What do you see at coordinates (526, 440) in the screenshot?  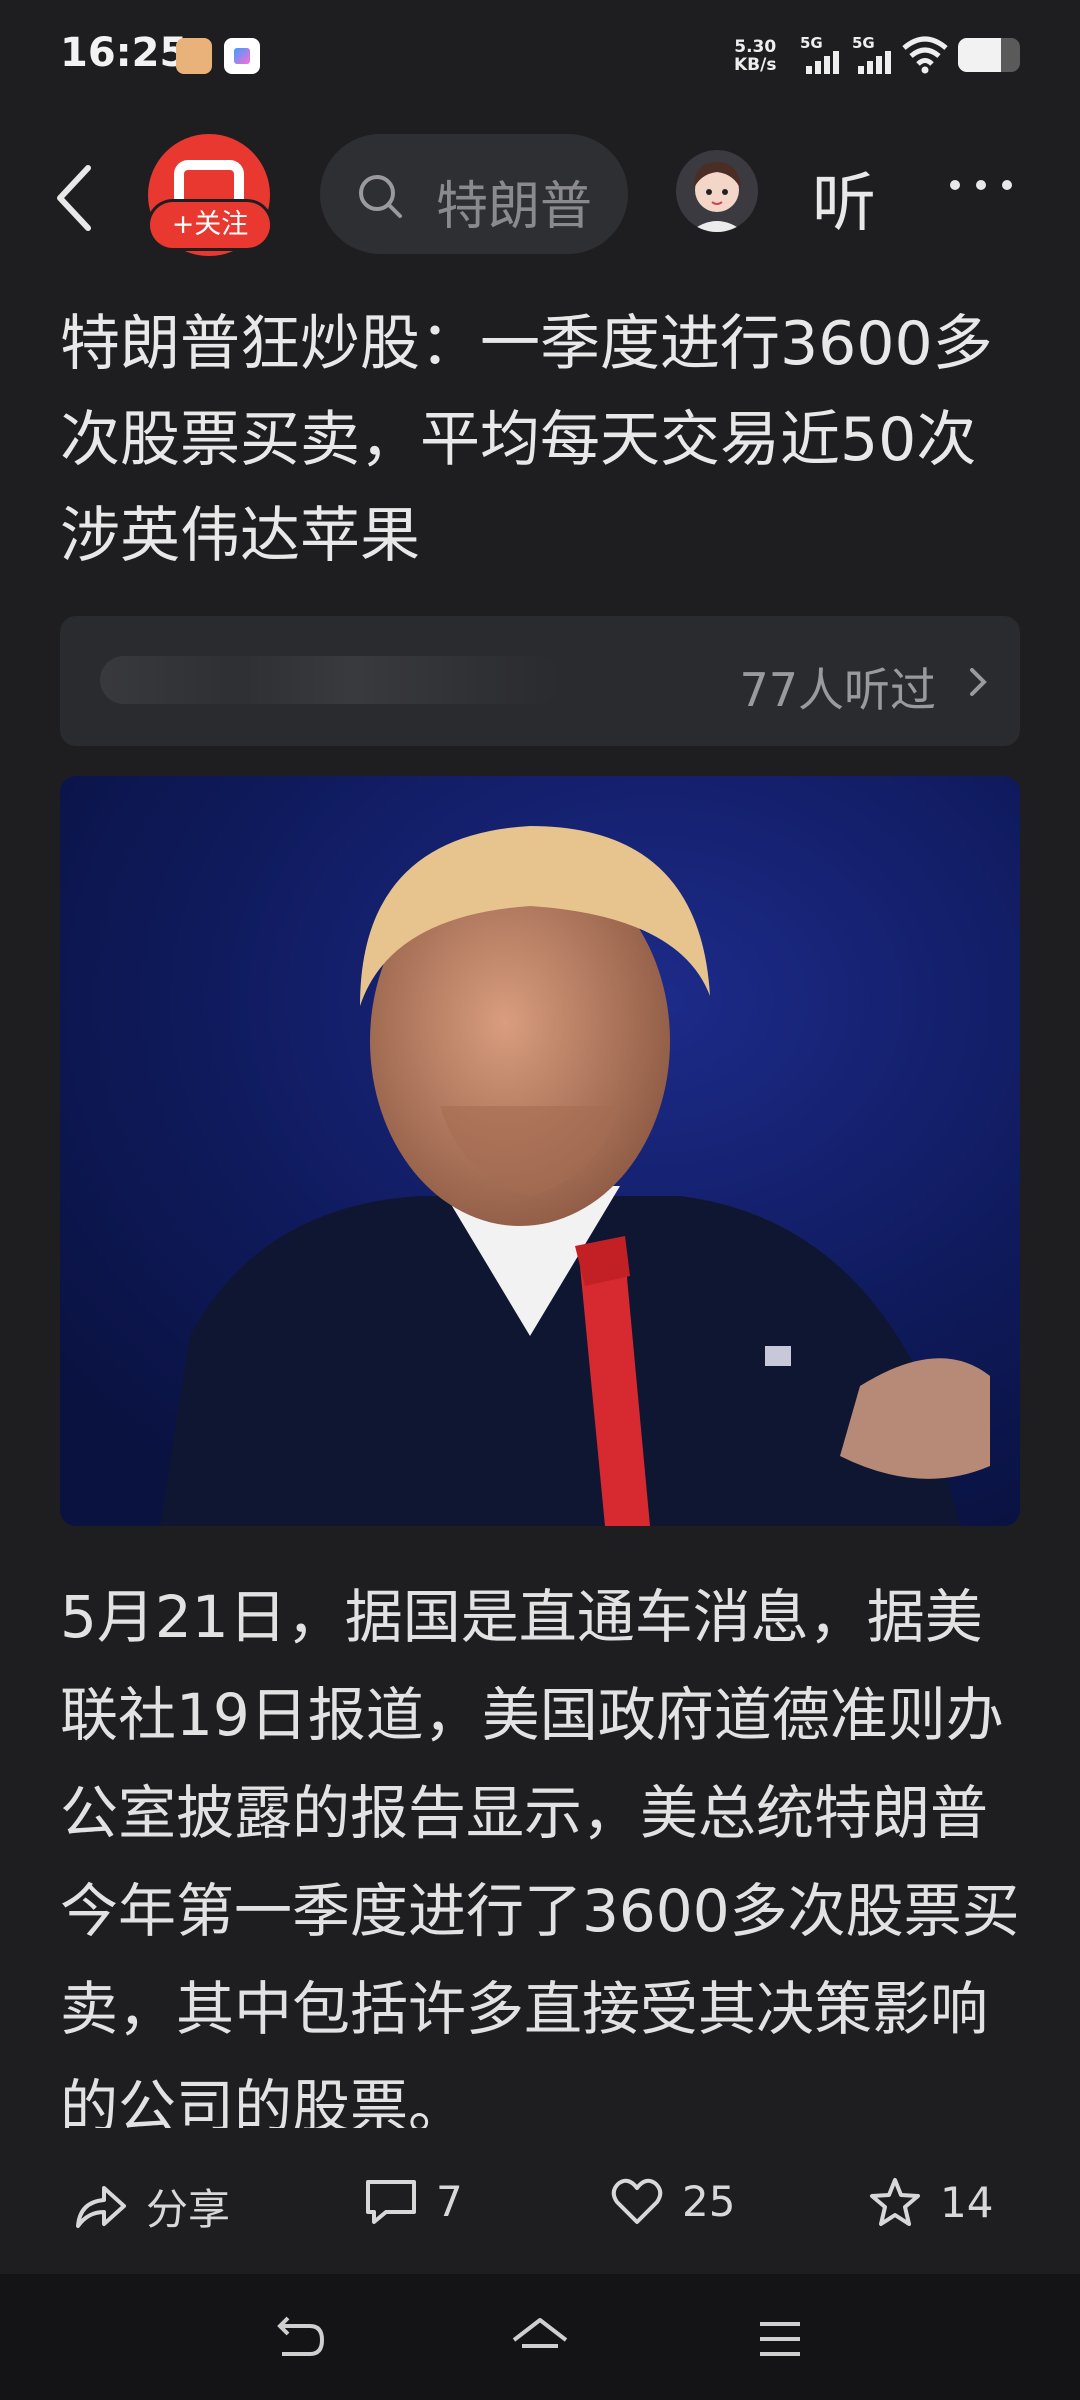 I see `article-title: 特朗普狂炒股：一季度进行3600多次股票买卖，平均每天交易近50次 涉英伟达苹果` at bounding box center [526, 440].